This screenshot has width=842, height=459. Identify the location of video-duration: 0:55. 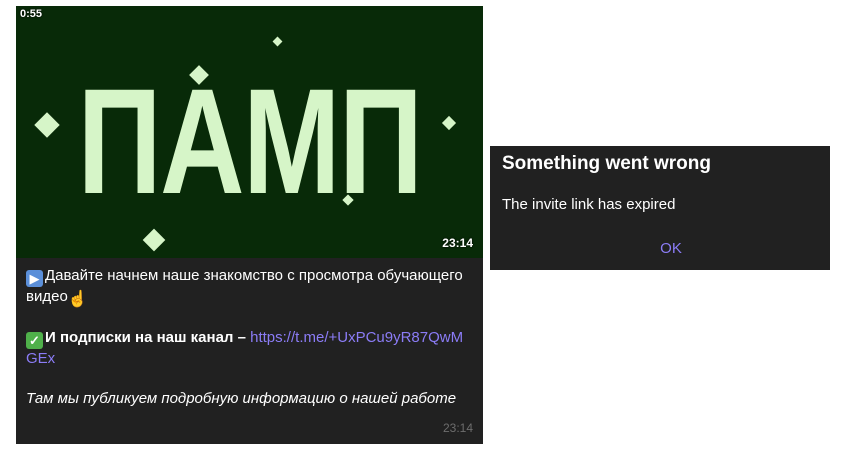
(31, 14).